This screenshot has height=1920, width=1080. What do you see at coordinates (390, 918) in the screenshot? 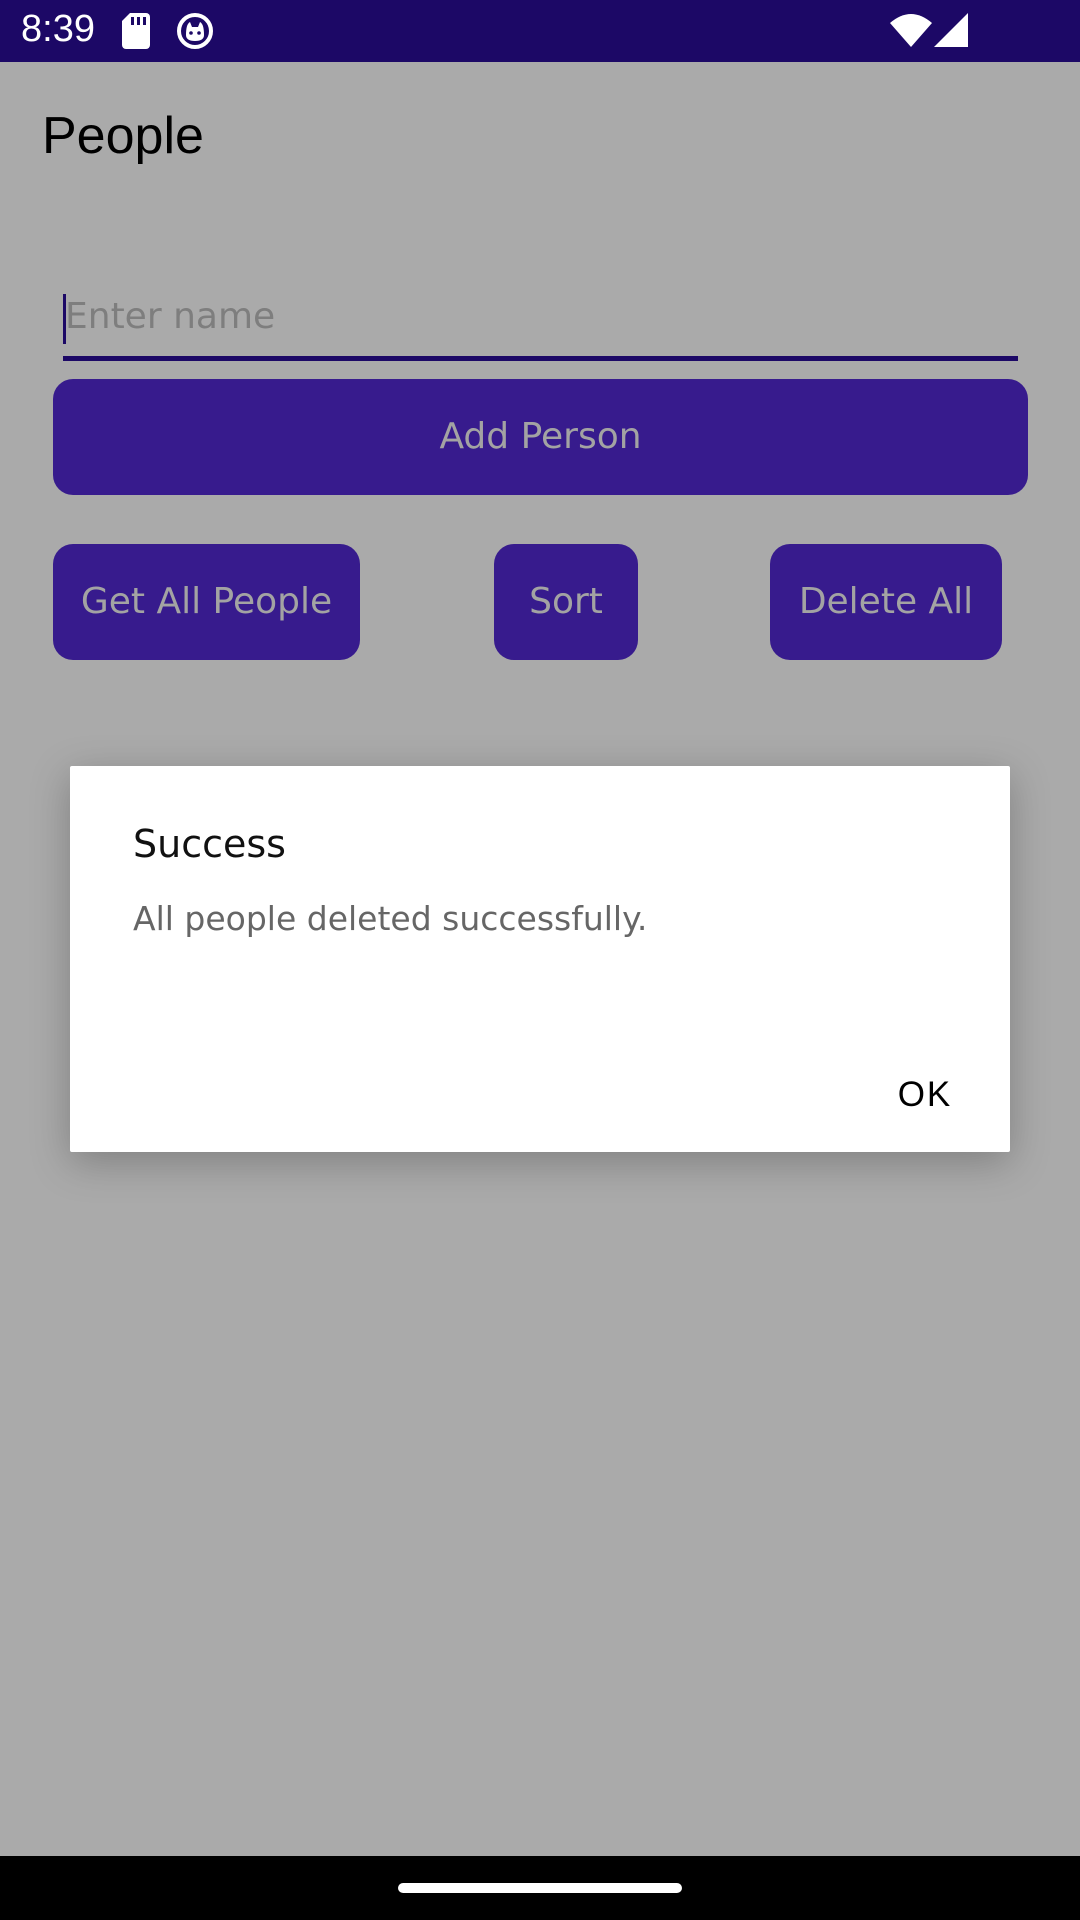
I see `dialog-message: All people deleted successfully.` at bounding box center [390, 918].